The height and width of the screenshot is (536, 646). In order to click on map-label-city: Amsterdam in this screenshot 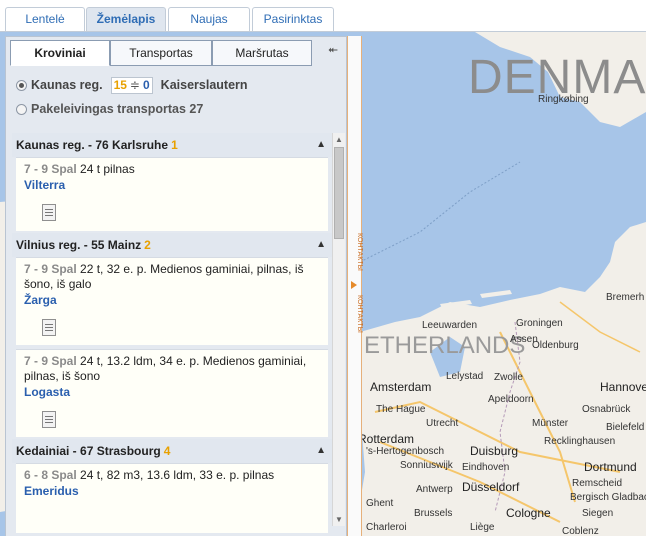, I will do `click(401, 387)`.